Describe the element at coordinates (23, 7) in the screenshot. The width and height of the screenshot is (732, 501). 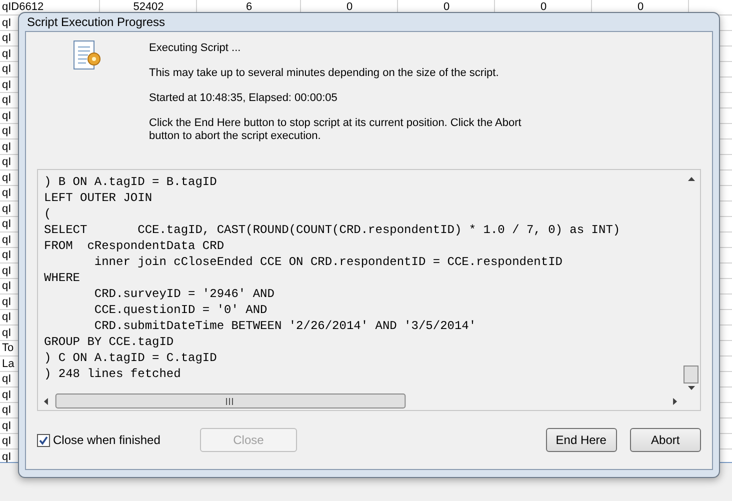
I see `table-cell-text: qID6612` at that location.